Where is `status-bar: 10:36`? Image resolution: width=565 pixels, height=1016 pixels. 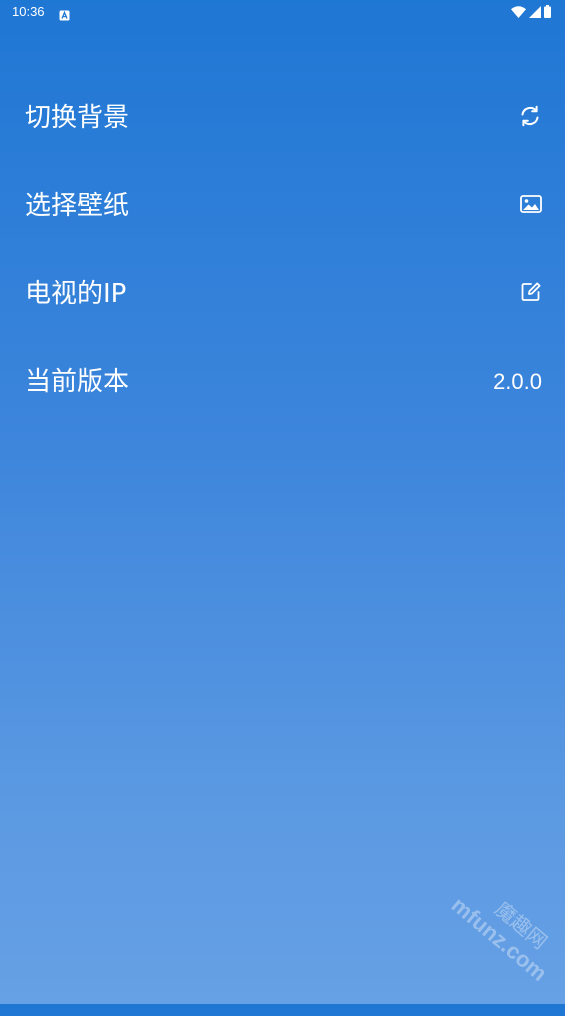 status-bar: 10:36 is located at coordinates (282, 12).